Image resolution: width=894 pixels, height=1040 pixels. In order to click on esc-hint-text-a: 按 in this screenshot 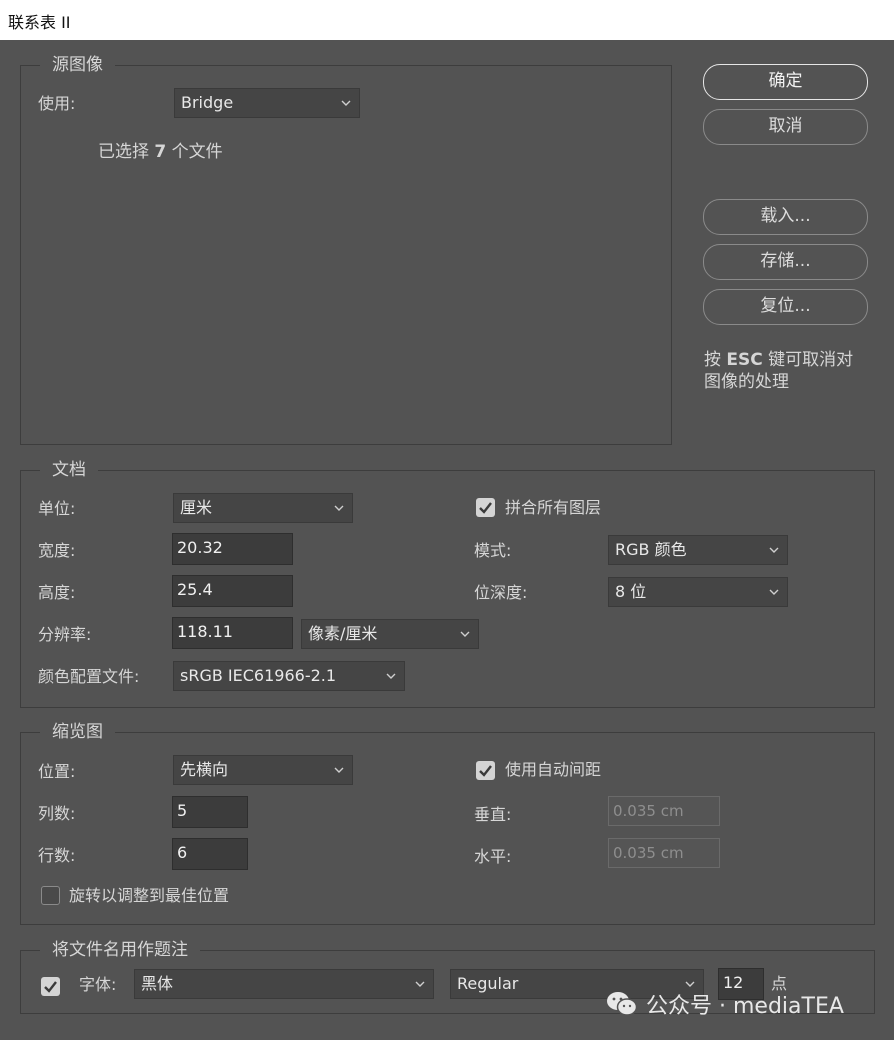, I will do `click(712, 360)`.